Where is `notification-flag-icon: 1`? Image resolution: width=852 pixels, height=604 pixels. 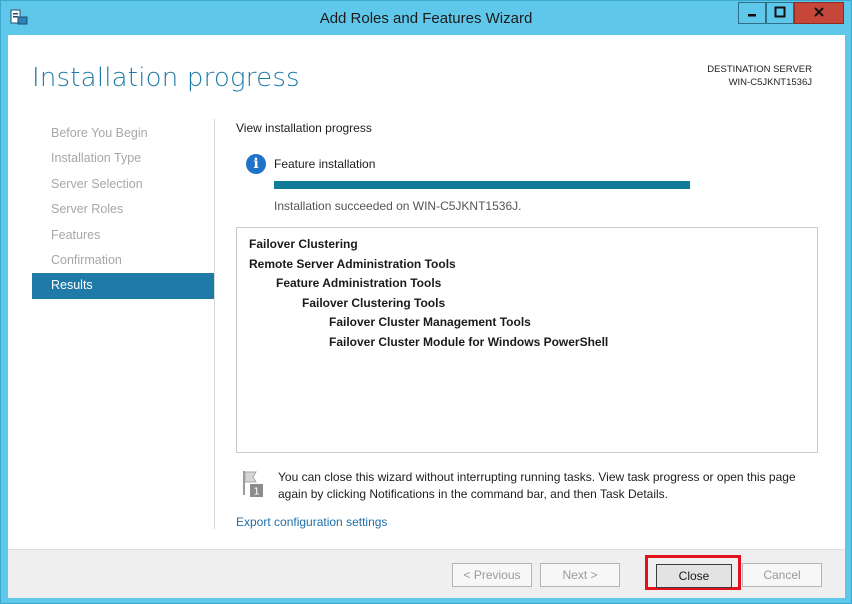
notification-flag-icon: 1 is located at coordinates (253, 484).